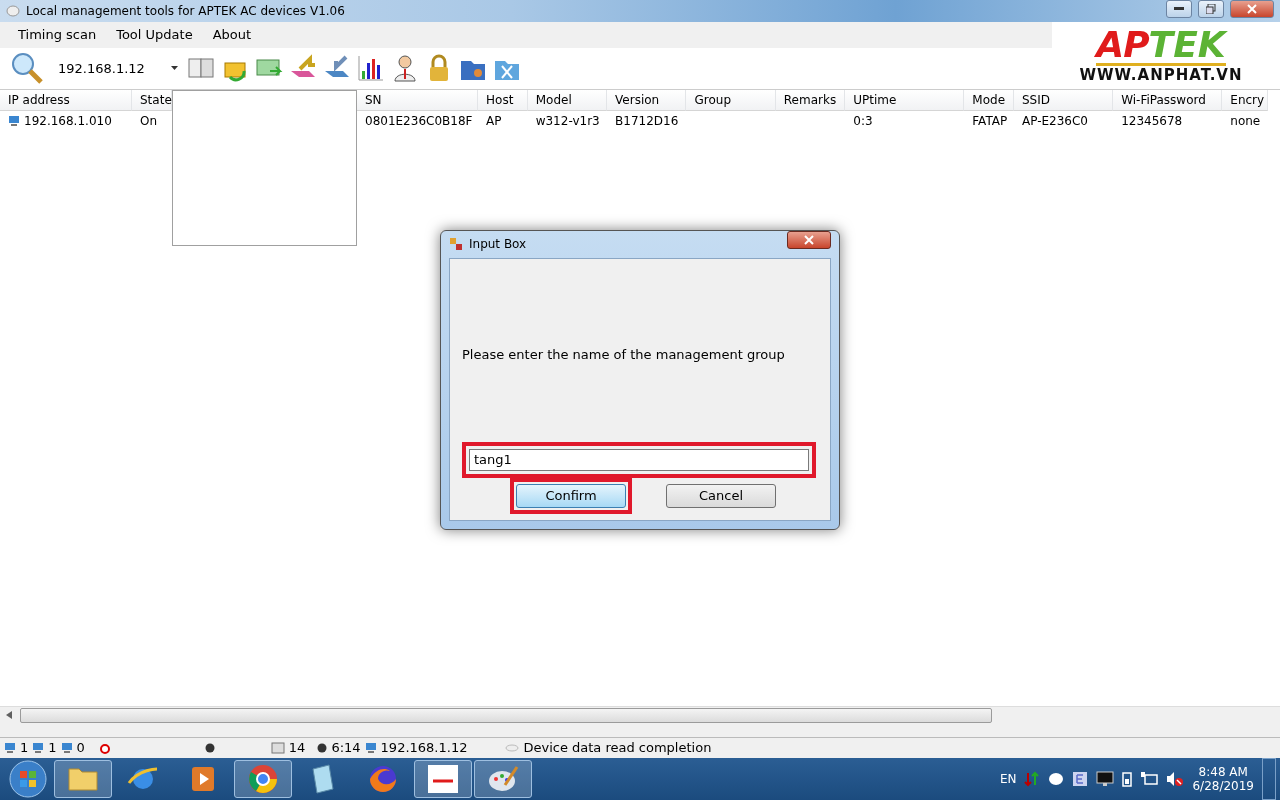 The image size is (1280, 800). What do you see at coordinates (424, 748) in the screenshot?
I see `status-text: 192.168.1.12` at bounding box center [424, 748].